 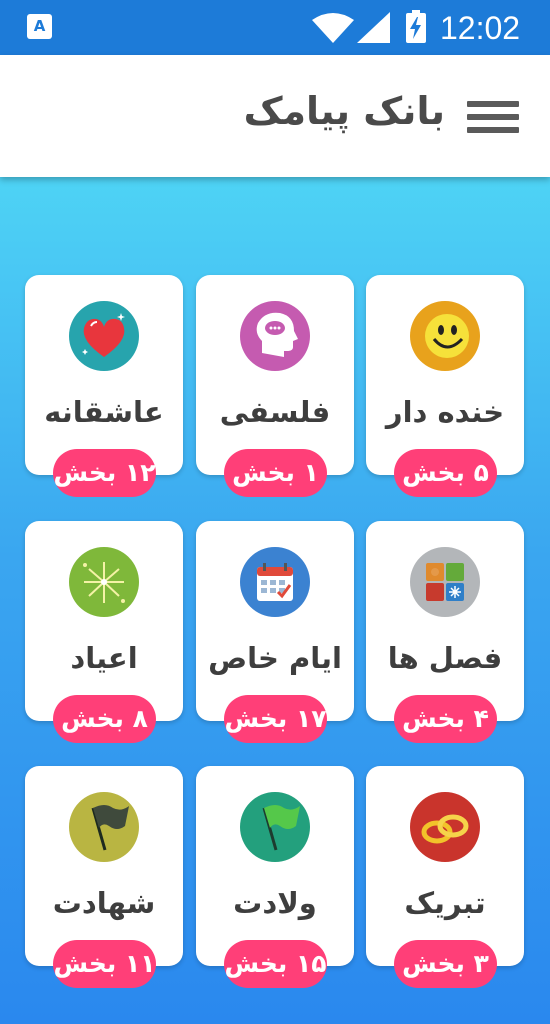 I want to click on category-label: فصل ها, so click(x=445, y=658).